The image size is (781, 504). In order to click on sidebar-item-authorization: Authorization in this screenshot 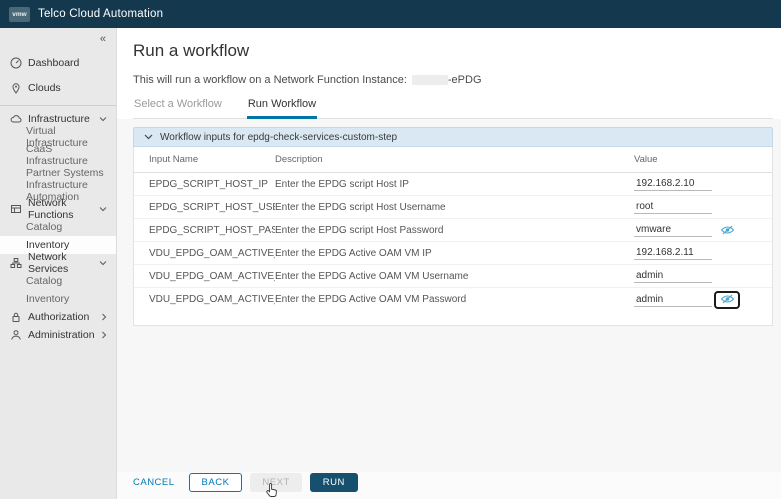, I will do `click(58, 317)`.